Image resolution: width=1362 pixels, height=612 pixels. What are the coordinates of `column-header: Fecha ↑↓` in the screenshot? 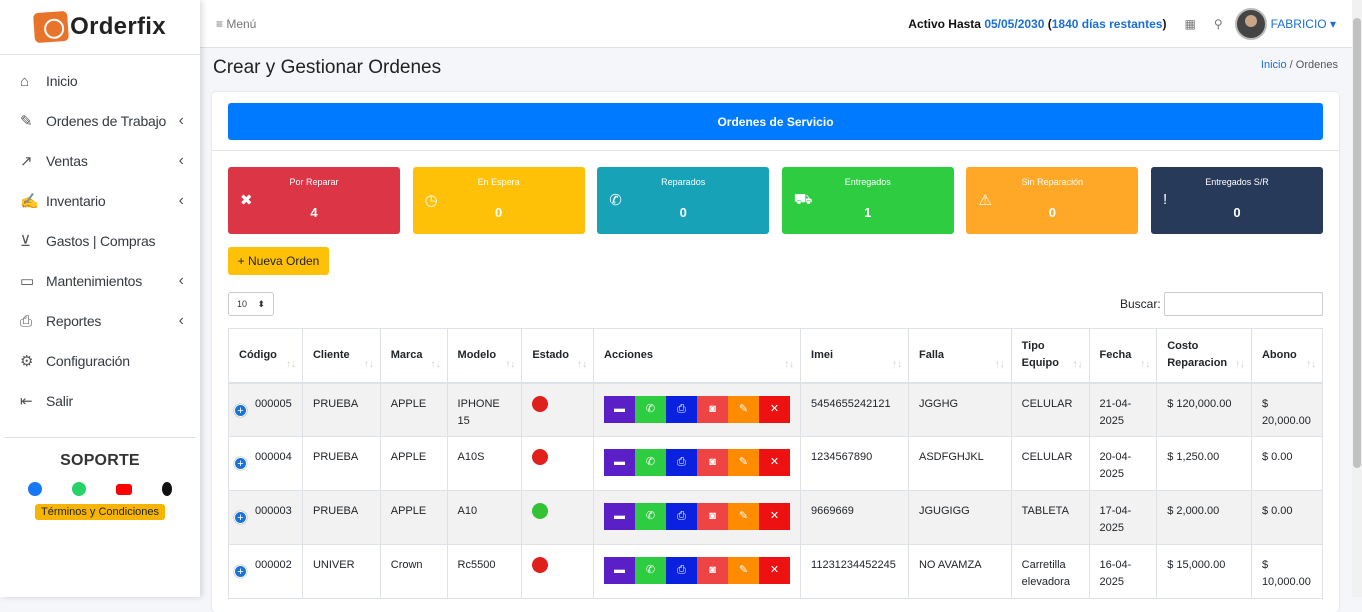 It's located at (1123, 356).